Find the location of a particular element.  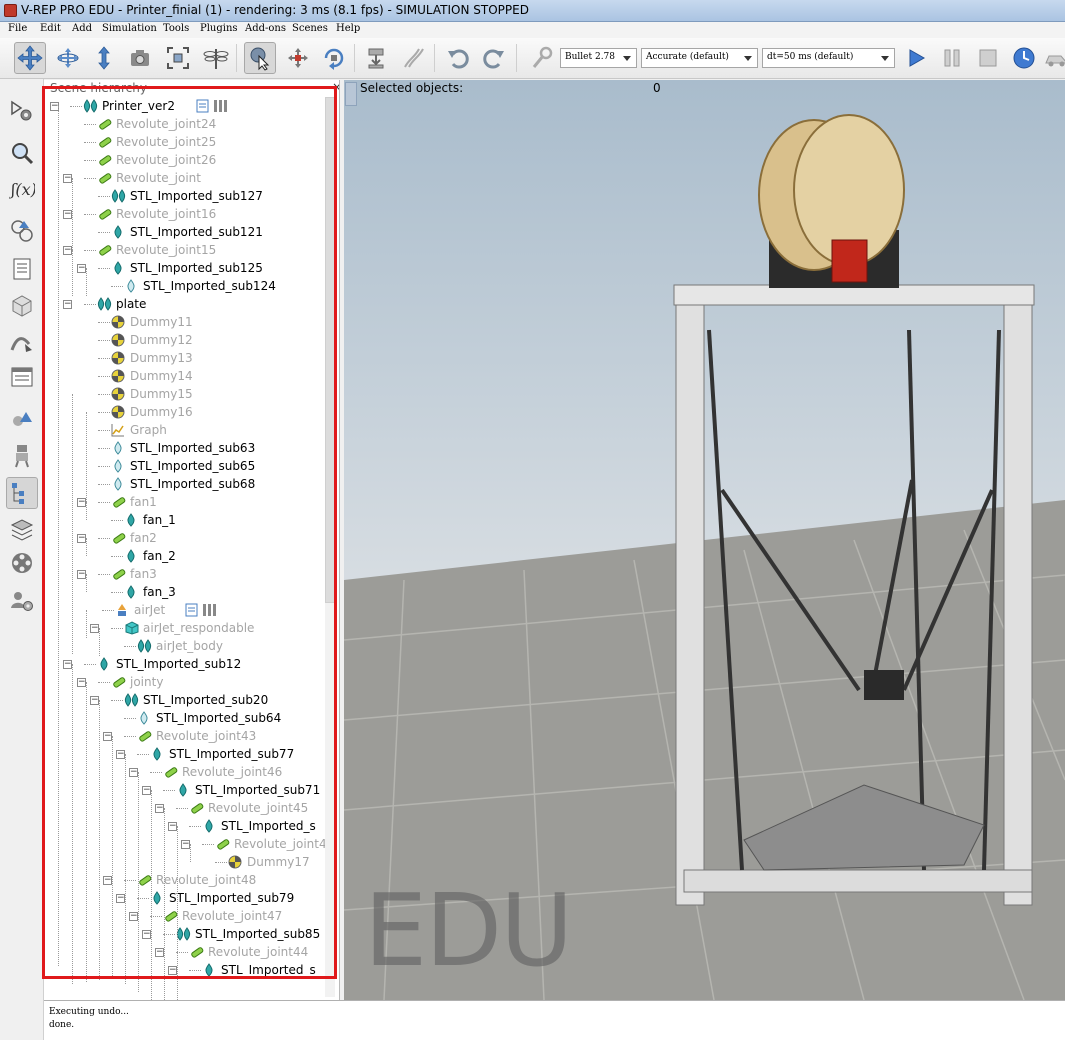

timestep-select: dt=50 ms (default) is located at coordinates (828, 58).